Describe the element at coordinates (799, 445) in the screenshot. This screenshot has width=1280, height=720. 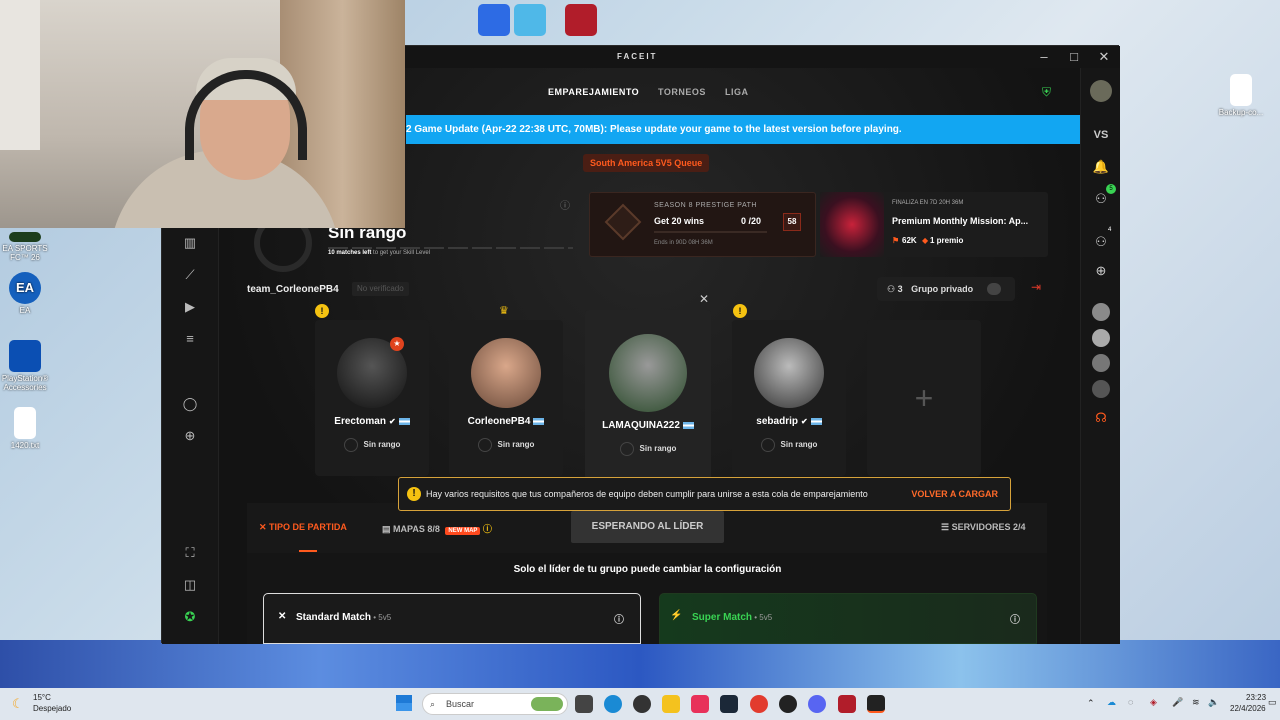
I see `player-rank: Sin rango` at that location.